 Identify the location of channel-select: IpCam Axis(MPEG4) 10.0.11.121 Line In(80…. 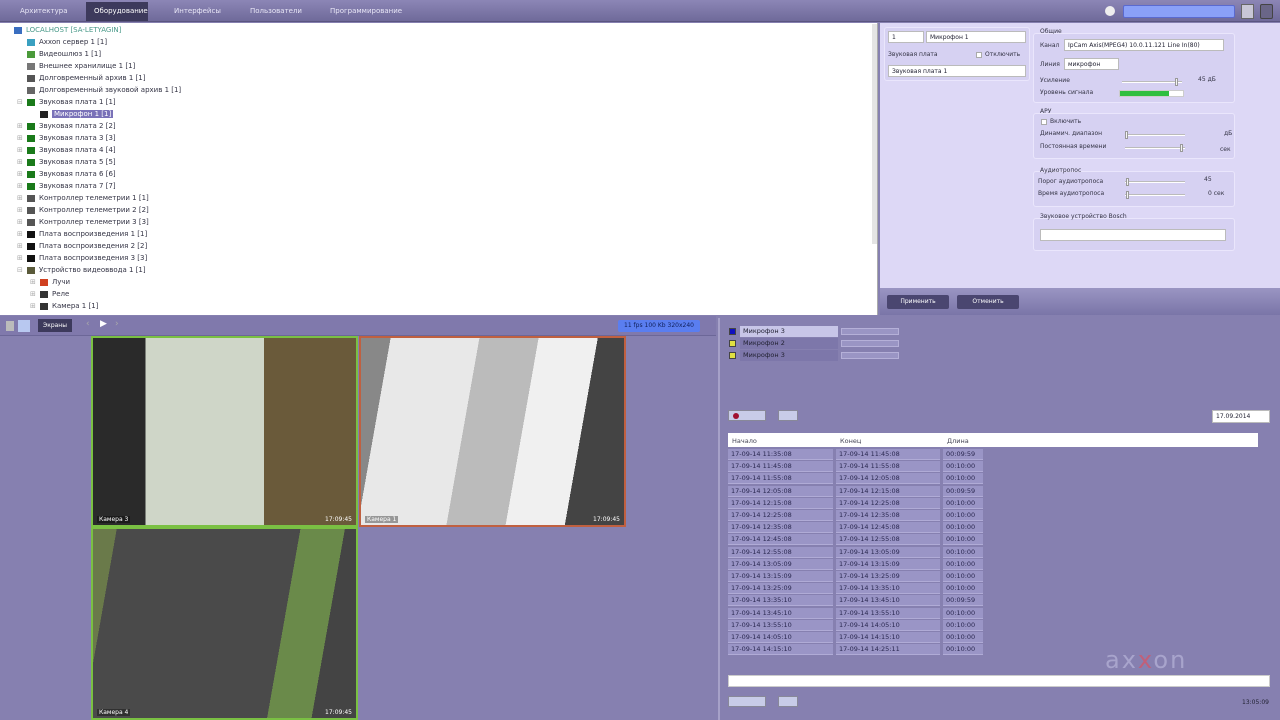
(1144, 45).